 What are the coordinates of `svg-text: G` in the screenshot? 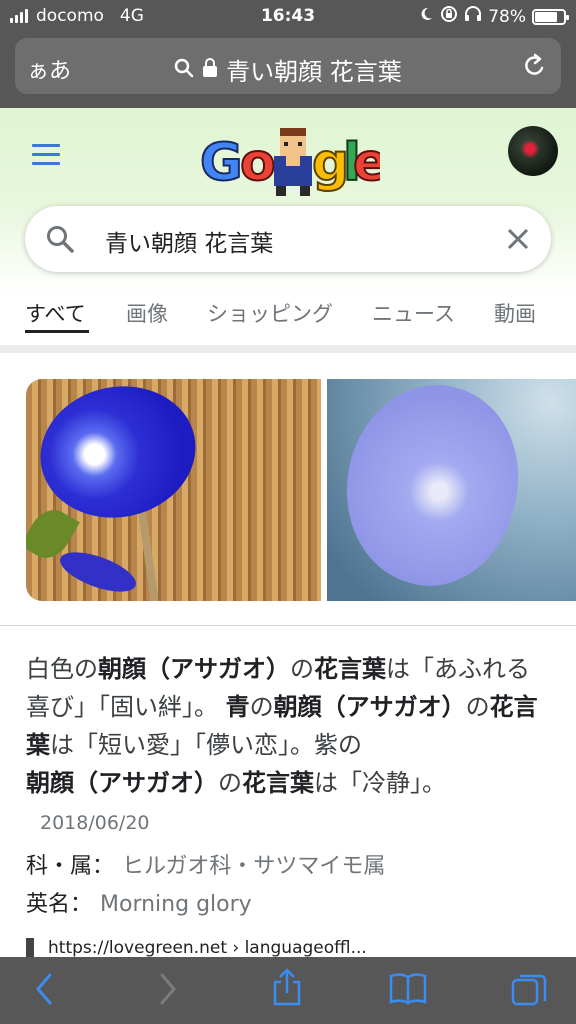 It's located at (221, 163).